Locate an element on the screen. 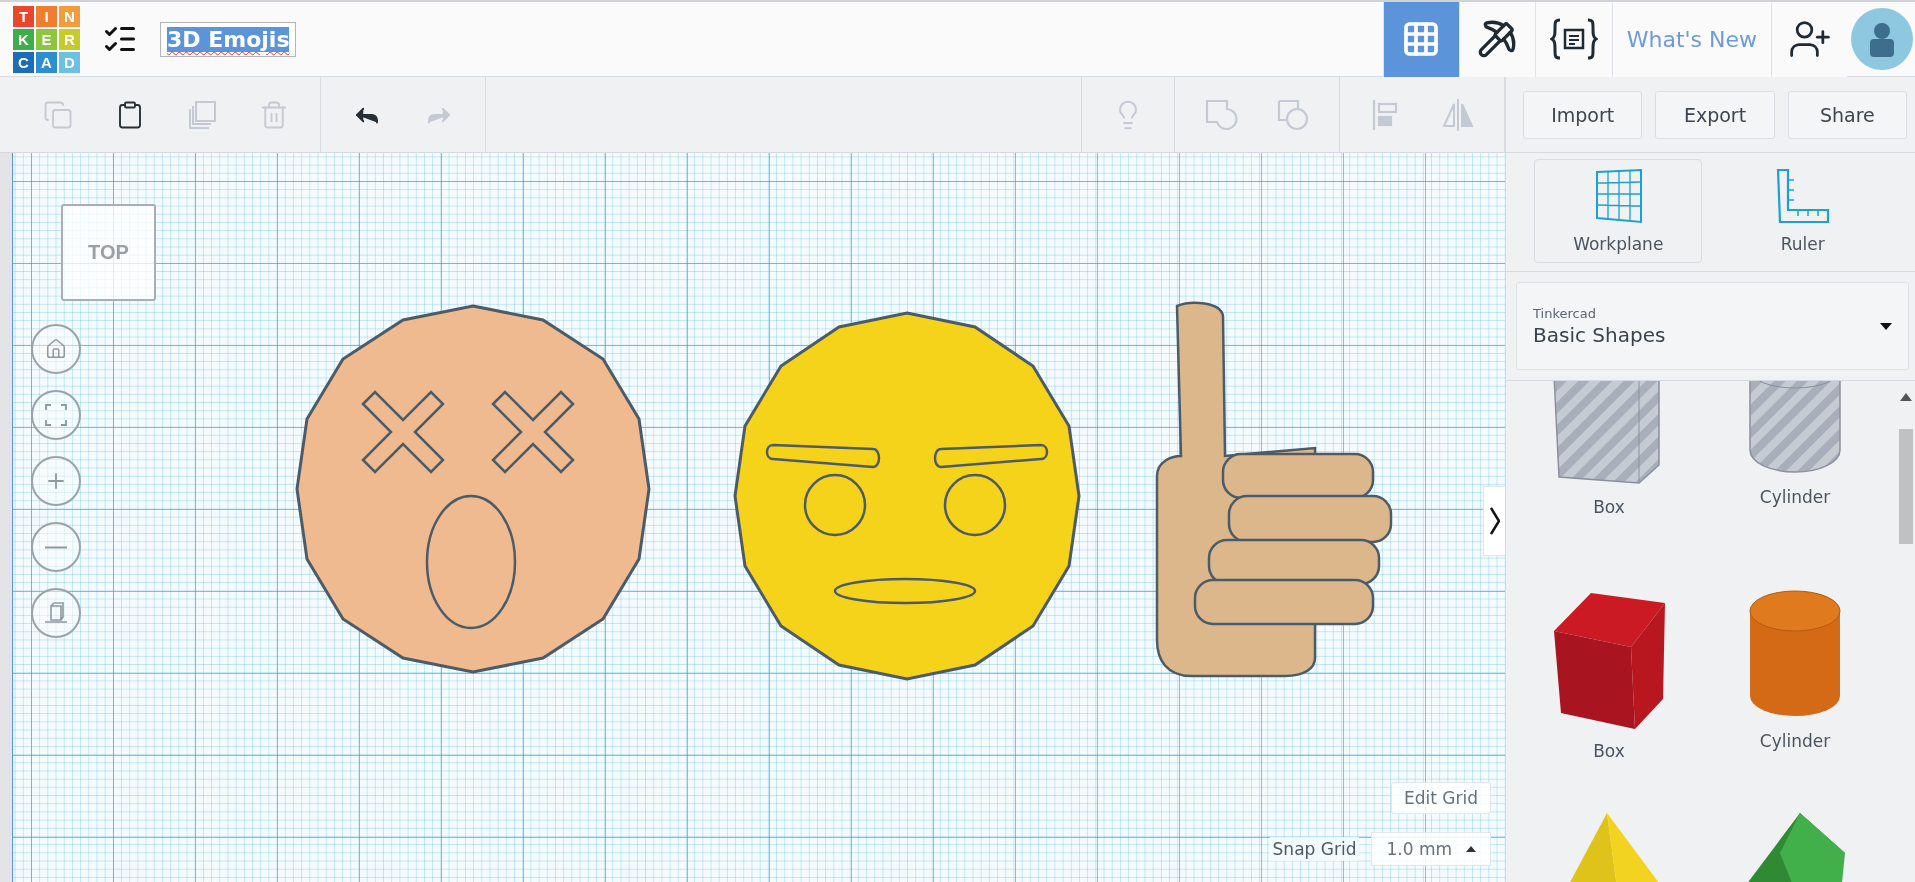 Image resolution: width=1915 pixels, height=882 pixels. logo-tile: T is located at coordinates (23, 16).